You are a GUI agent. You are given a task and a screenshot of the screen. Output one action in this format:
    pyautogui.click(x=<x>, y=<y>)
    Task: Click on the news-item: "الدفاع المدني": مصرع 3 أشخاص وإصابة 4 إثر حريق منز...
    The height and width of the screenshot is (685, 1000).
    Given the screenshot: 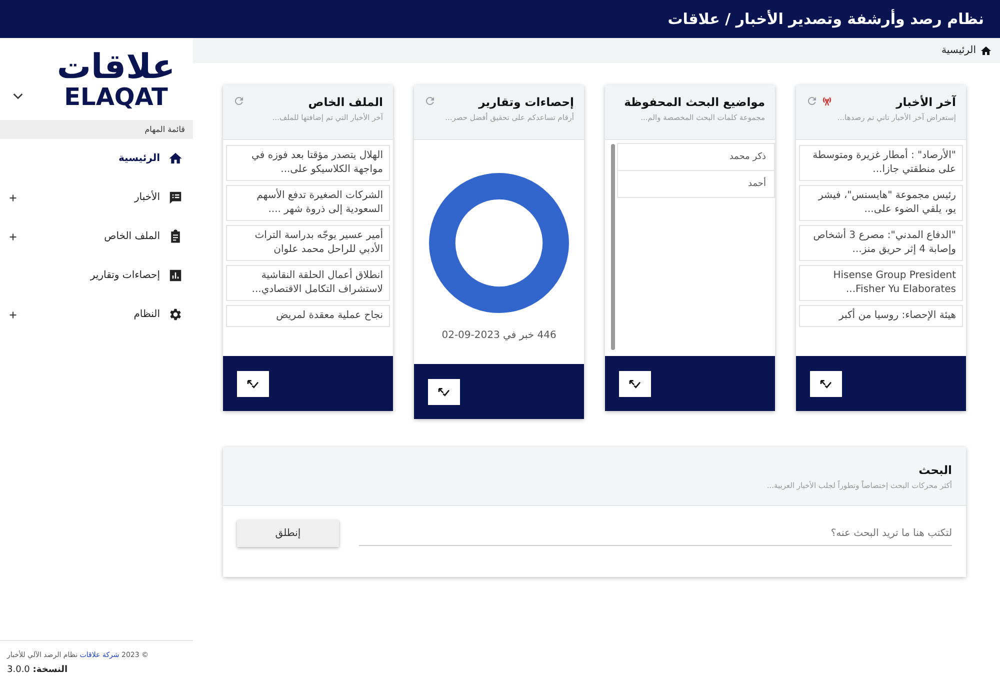 What is the action you would take?
    pyautogui.click(x=881, y=243)
    